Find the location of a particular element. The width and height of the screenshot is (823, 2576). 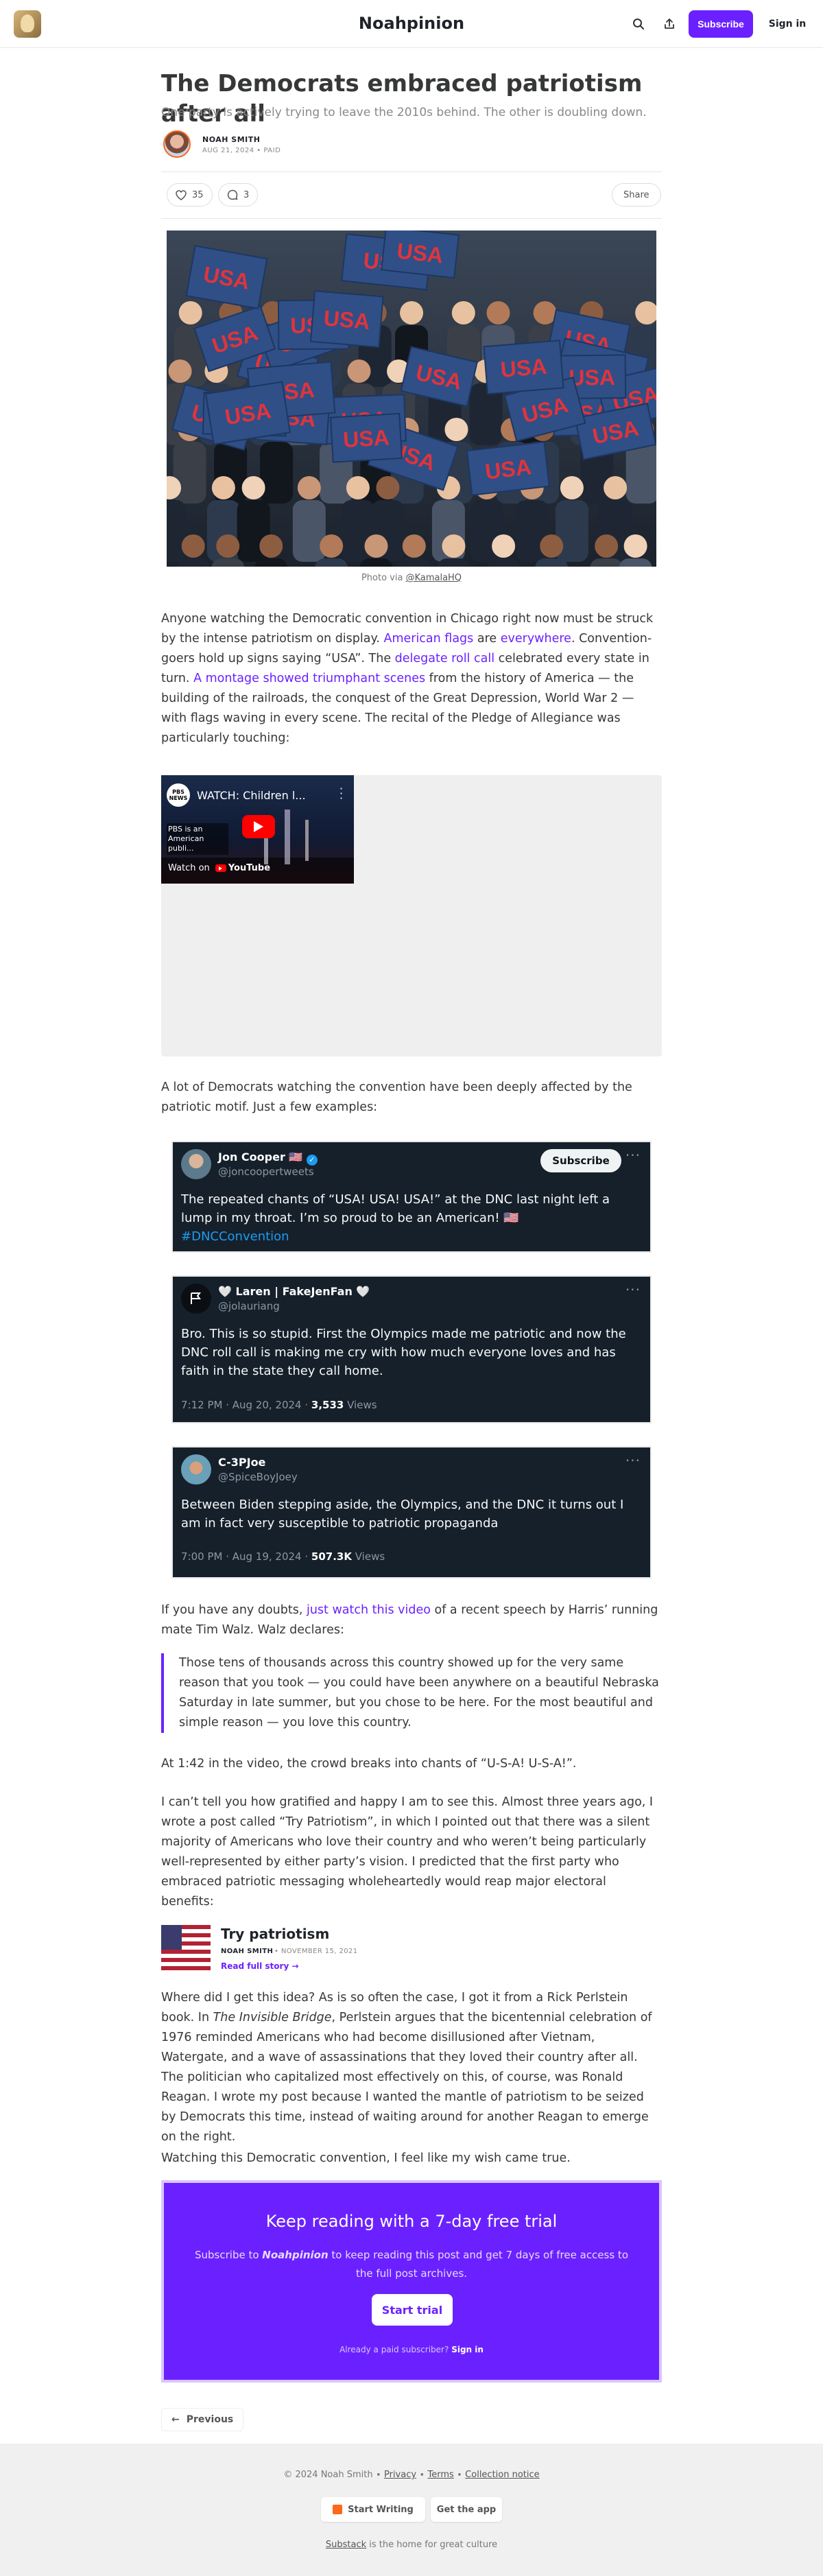

image-caption: Photo via @KamalaHQ is located at coordinates (411, 578).